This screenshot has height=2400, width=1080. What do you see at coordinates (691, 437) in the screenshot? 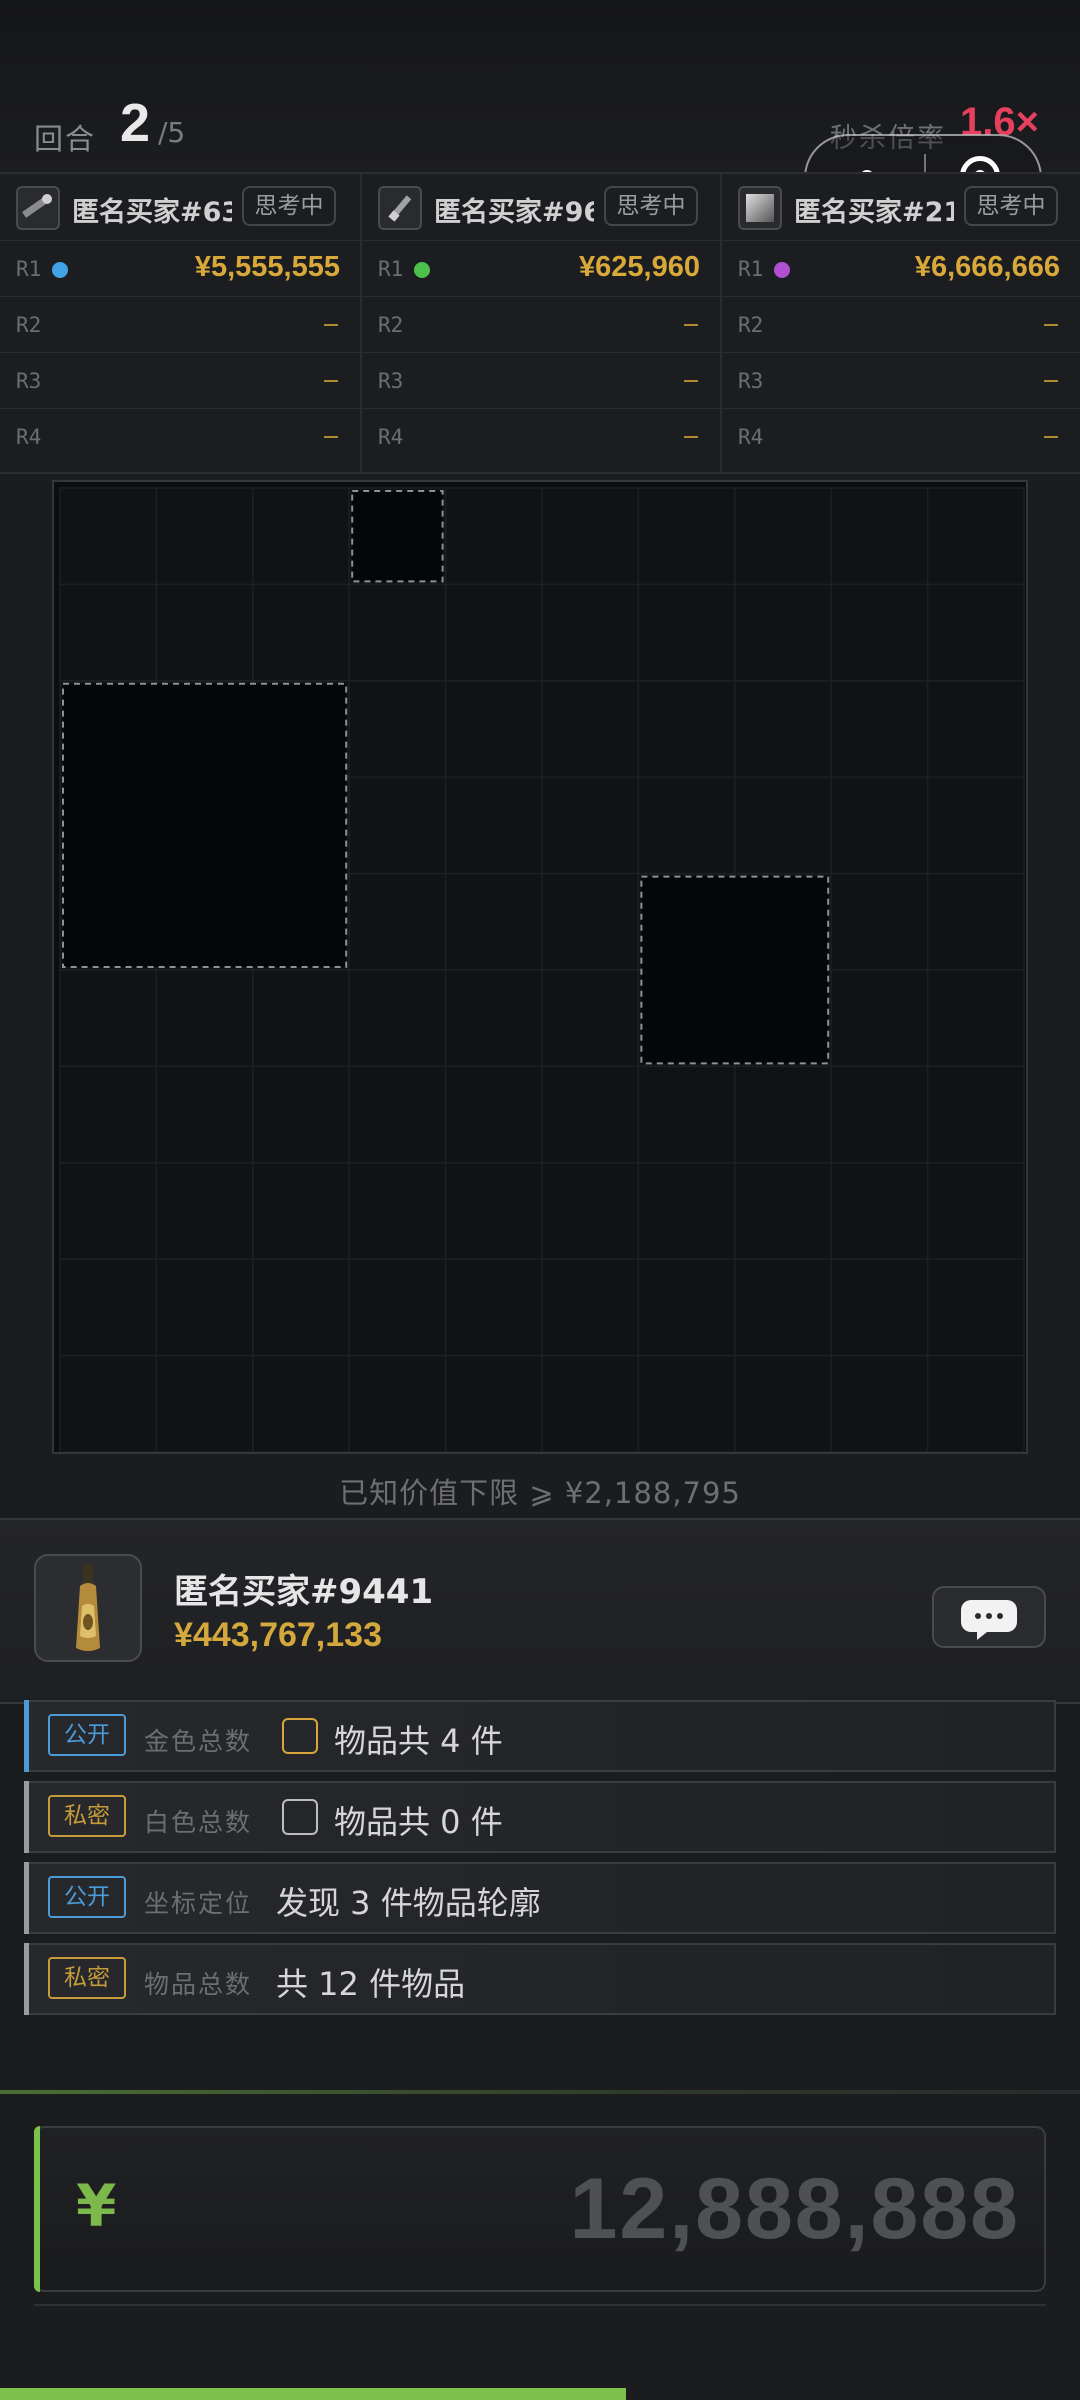
I see `empty-bid-dash` at bounding box center [691, 437].